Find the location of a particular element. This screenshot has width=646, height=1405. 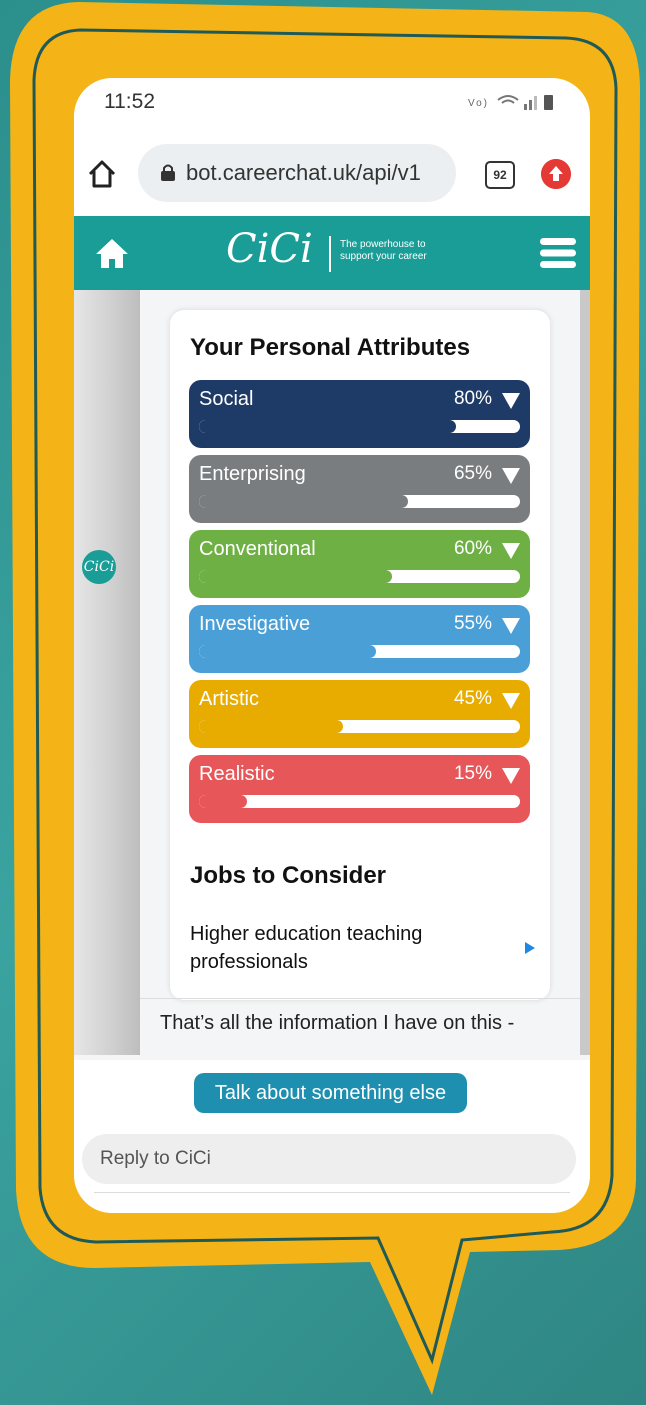

tab-count-button: 92 is located at coordinates (500, 175).